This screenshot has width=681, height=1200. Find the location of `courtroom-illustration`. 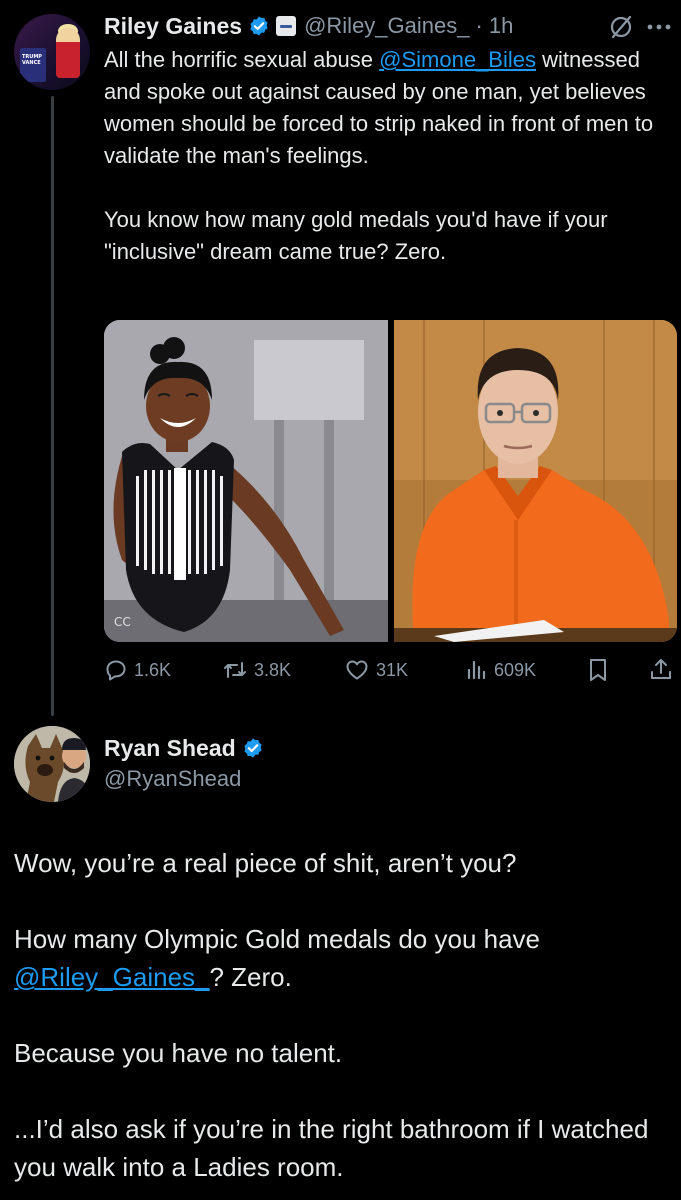

courtroom-illustration is located at coordinates (535, 481).